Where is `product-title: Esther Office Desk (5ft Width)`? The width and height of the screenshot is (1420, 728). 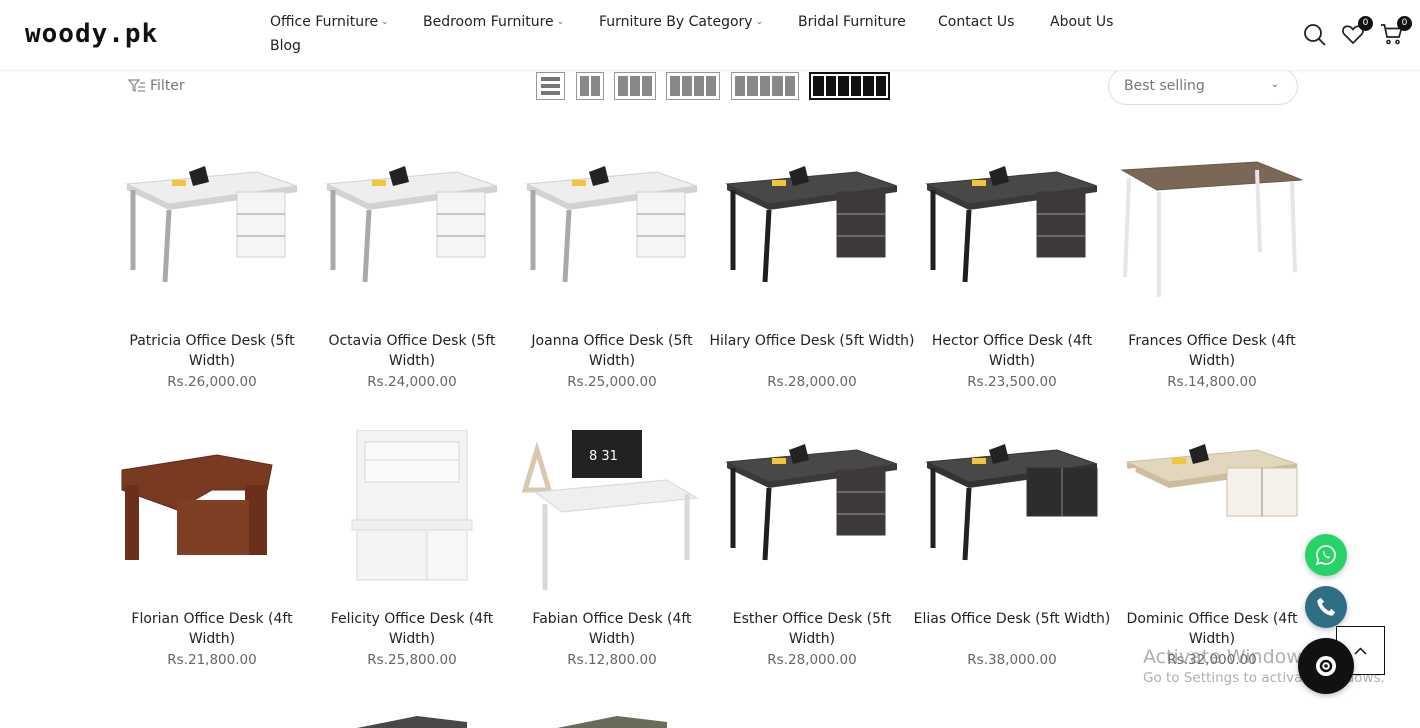 product-title: Esther Office Desk (5ft Width) is located at coordinates (812, 629).